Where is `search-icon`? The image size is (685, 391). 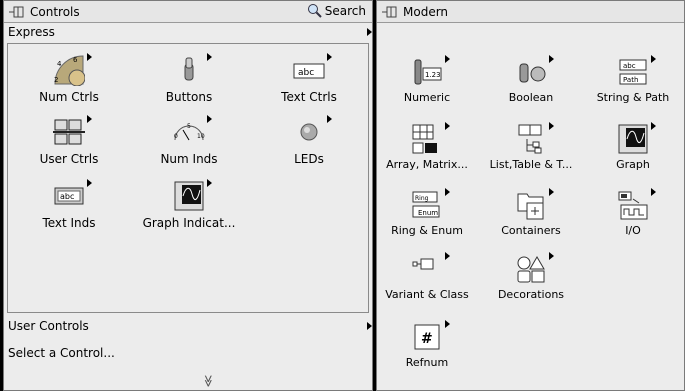
search-icon is located at coordinates (314, 11).